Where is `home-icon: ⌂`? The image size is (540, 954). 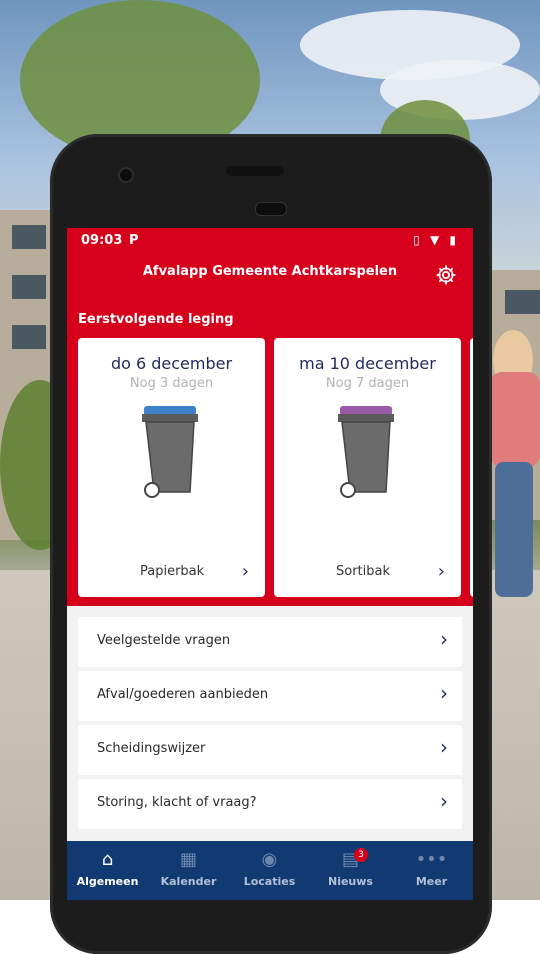
home-icon: ⌂ is located at coordinates (107, 859).